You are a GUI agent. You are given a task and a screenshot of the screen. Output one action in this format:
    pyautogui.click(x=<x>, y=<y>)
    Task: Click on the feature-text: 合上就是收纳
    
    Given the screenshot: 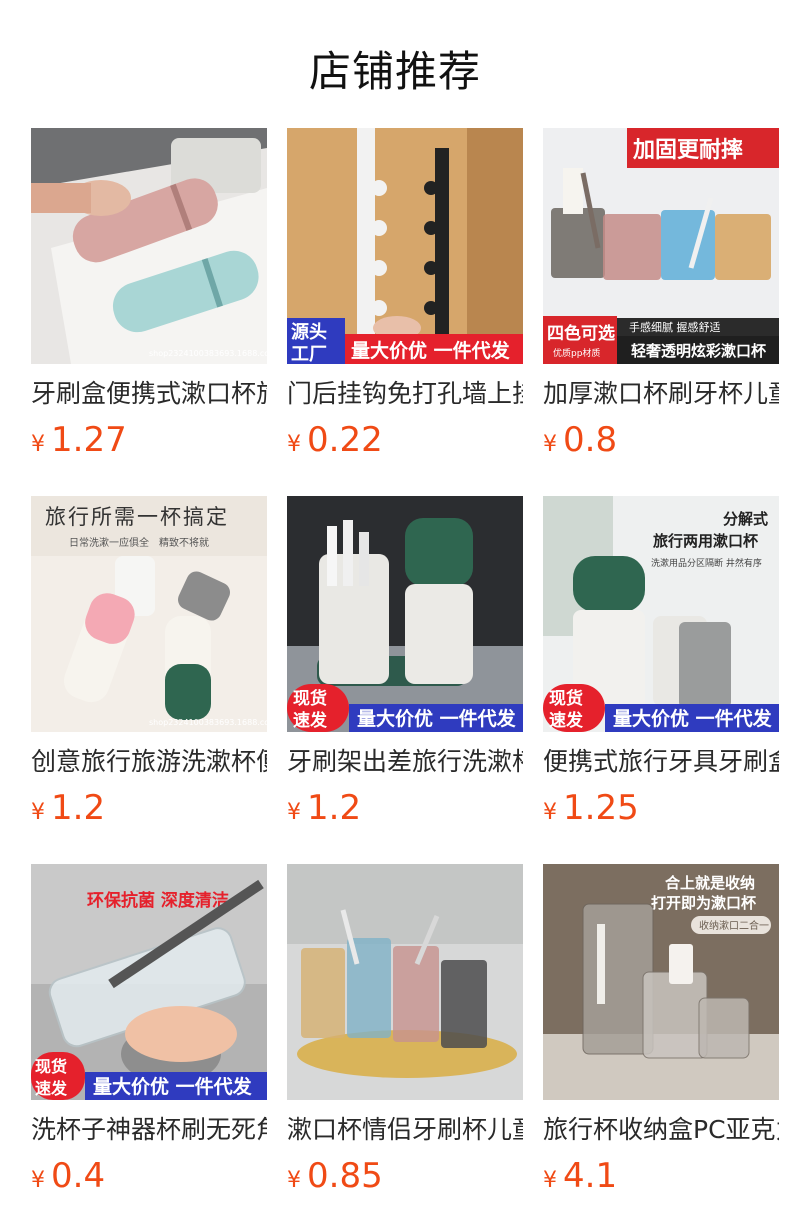 What is the action you would take?
    pyautogui.click(x=709, y=883)
    